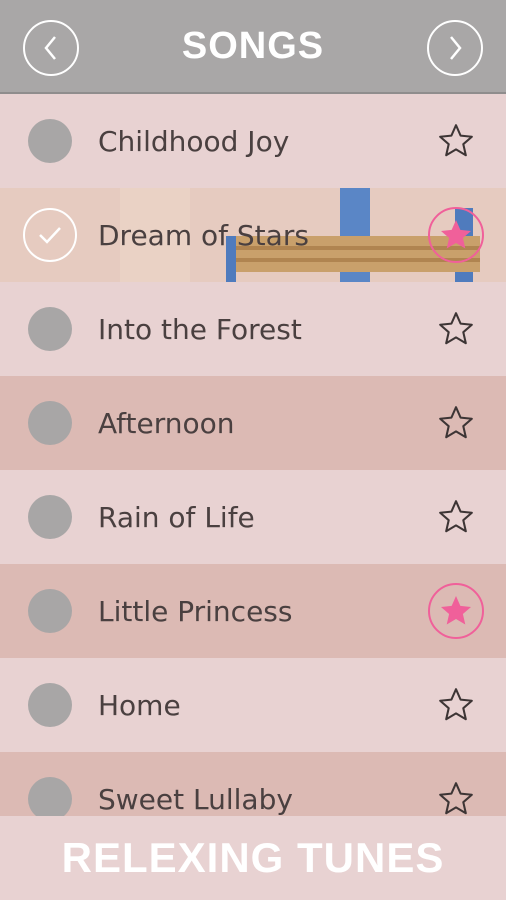 This screenshot has width=506, height=900. I want to click on page-title: SONGS, so click(253, 45).